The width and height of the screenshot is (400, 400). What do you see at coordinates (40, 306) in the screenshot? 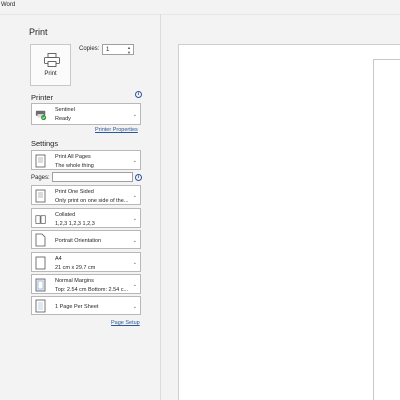
I see `page-per-sheet-icon` at bounding box center [40, 306].